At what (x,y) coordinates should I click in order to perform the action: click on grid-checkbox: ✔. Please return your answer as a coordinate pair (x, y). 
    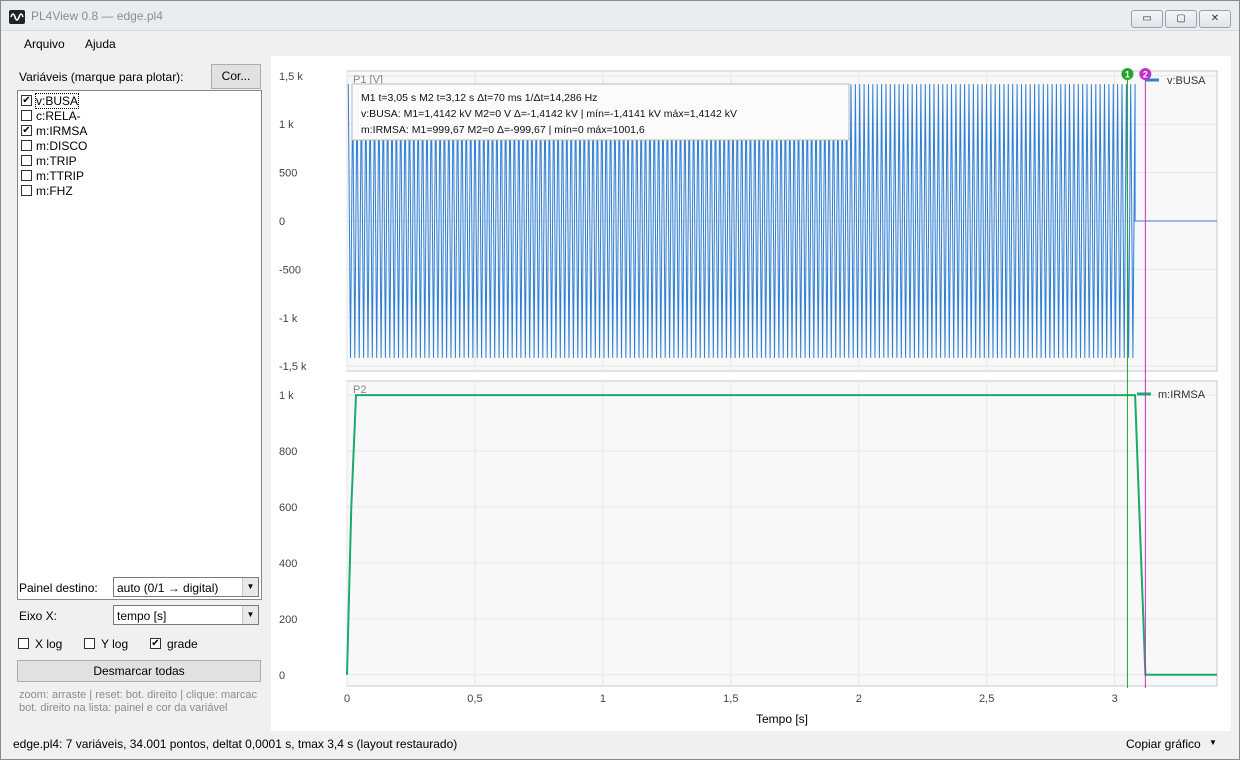
    Looking at the image, I should click on (155, 643).